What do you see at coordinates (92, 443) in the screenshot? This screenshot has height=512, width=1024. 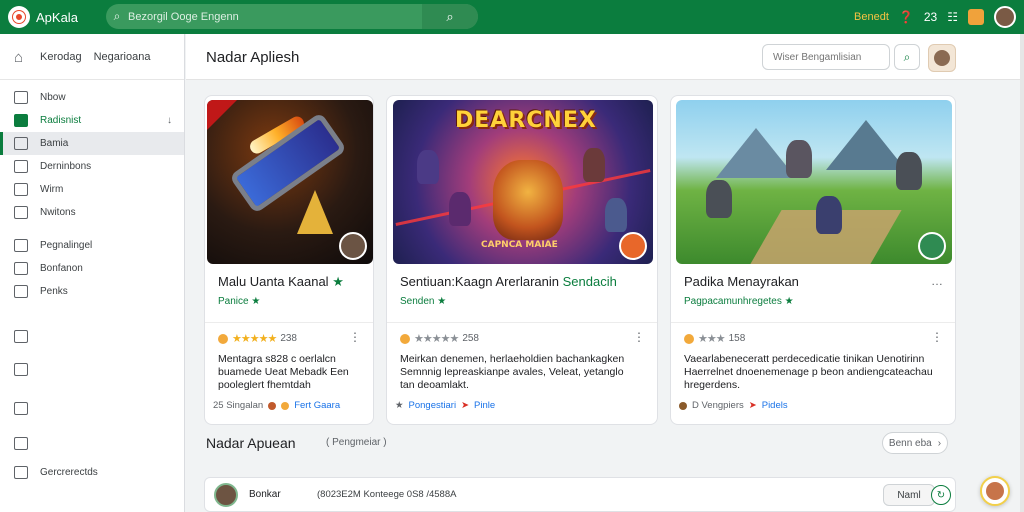 I see `sidebar-item-edit` at bounding box center [92, 443].